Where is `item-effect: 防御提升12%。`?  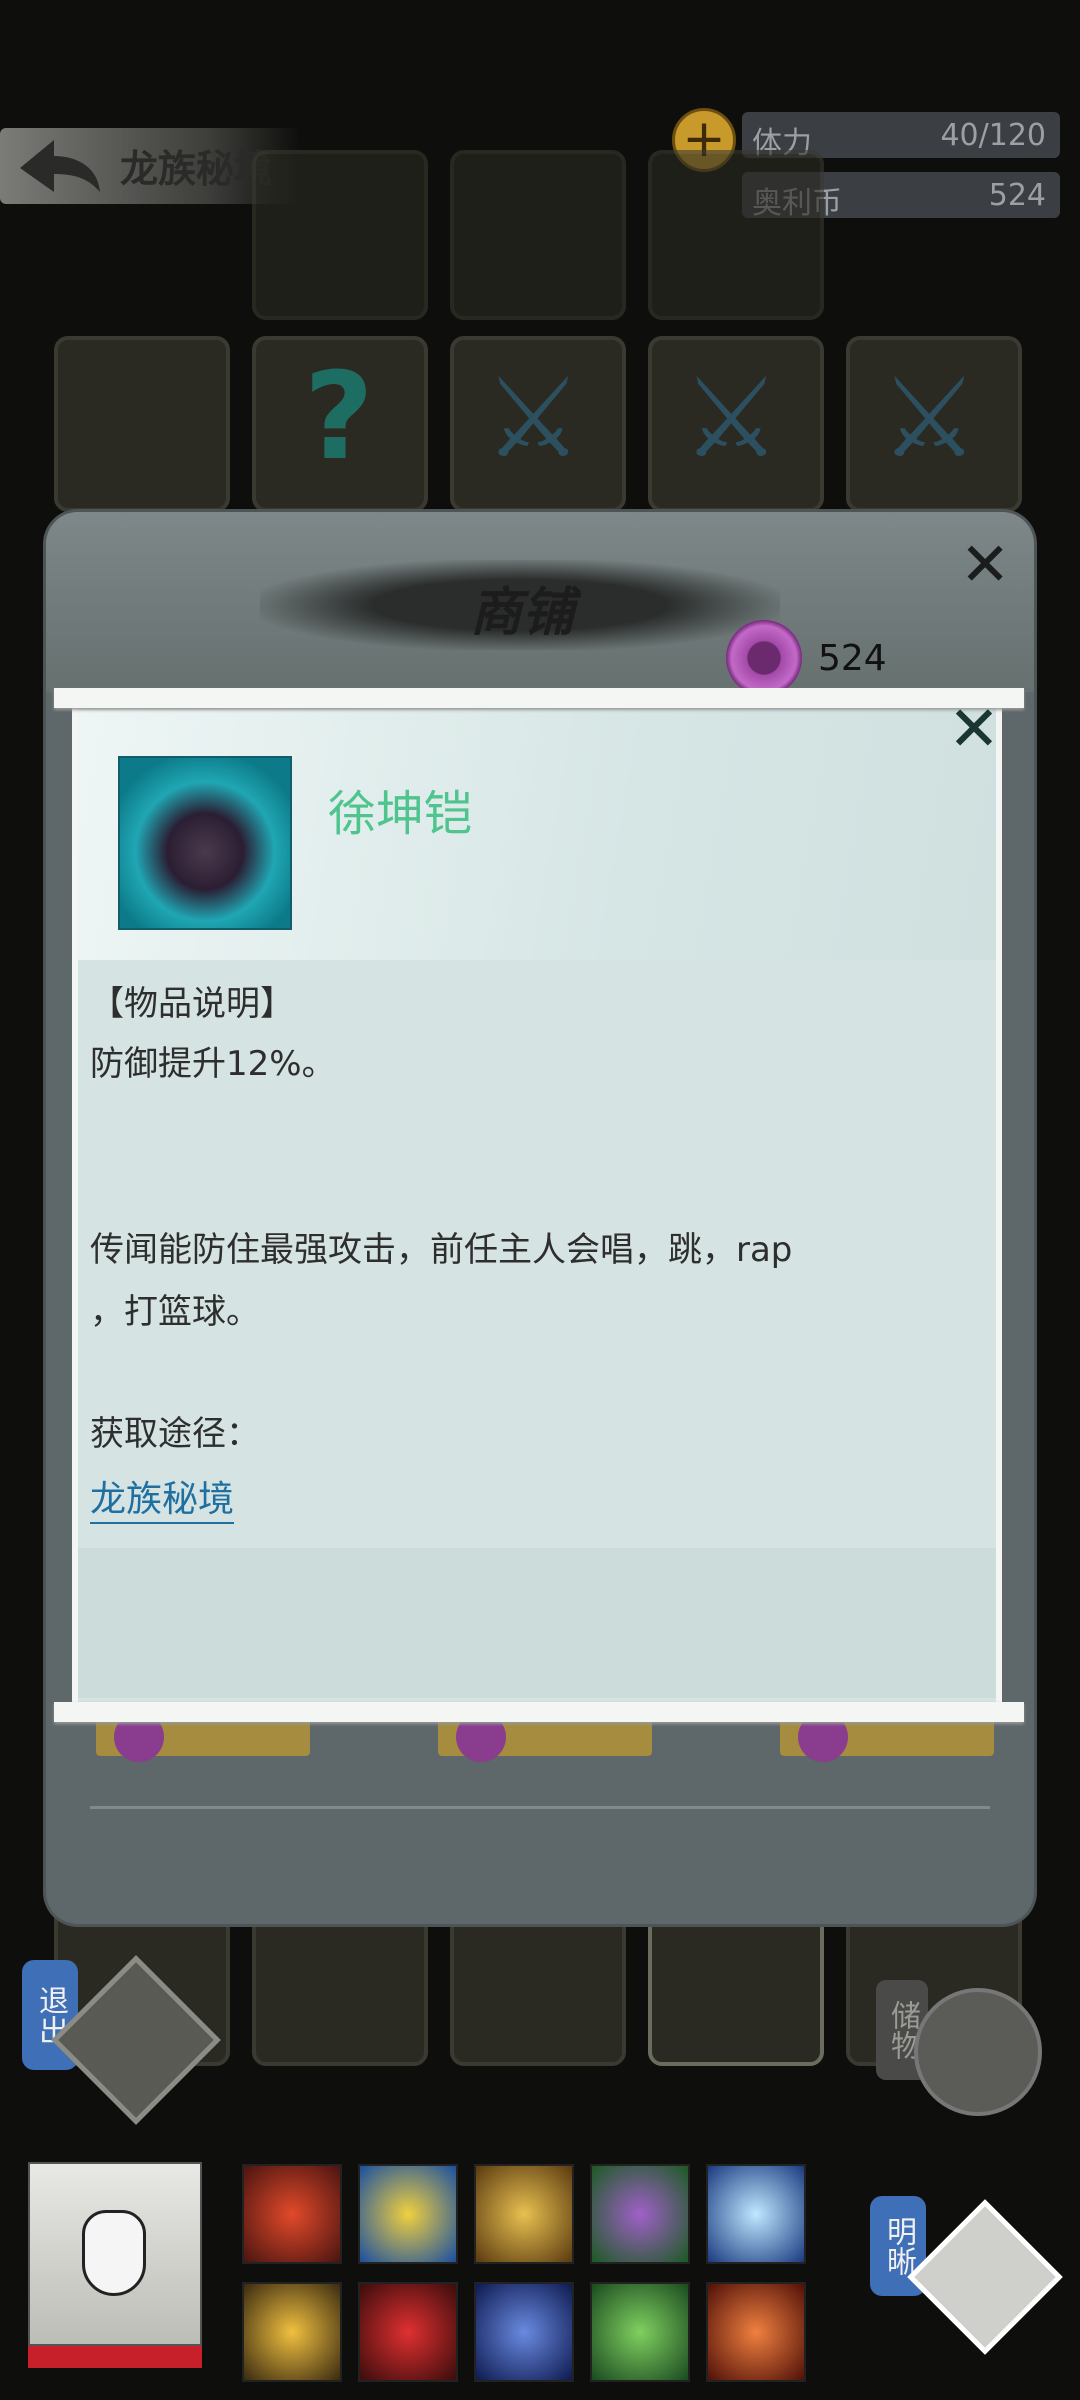
item-effect: 防御提升12%。 is located at coordinates (213, 1064).